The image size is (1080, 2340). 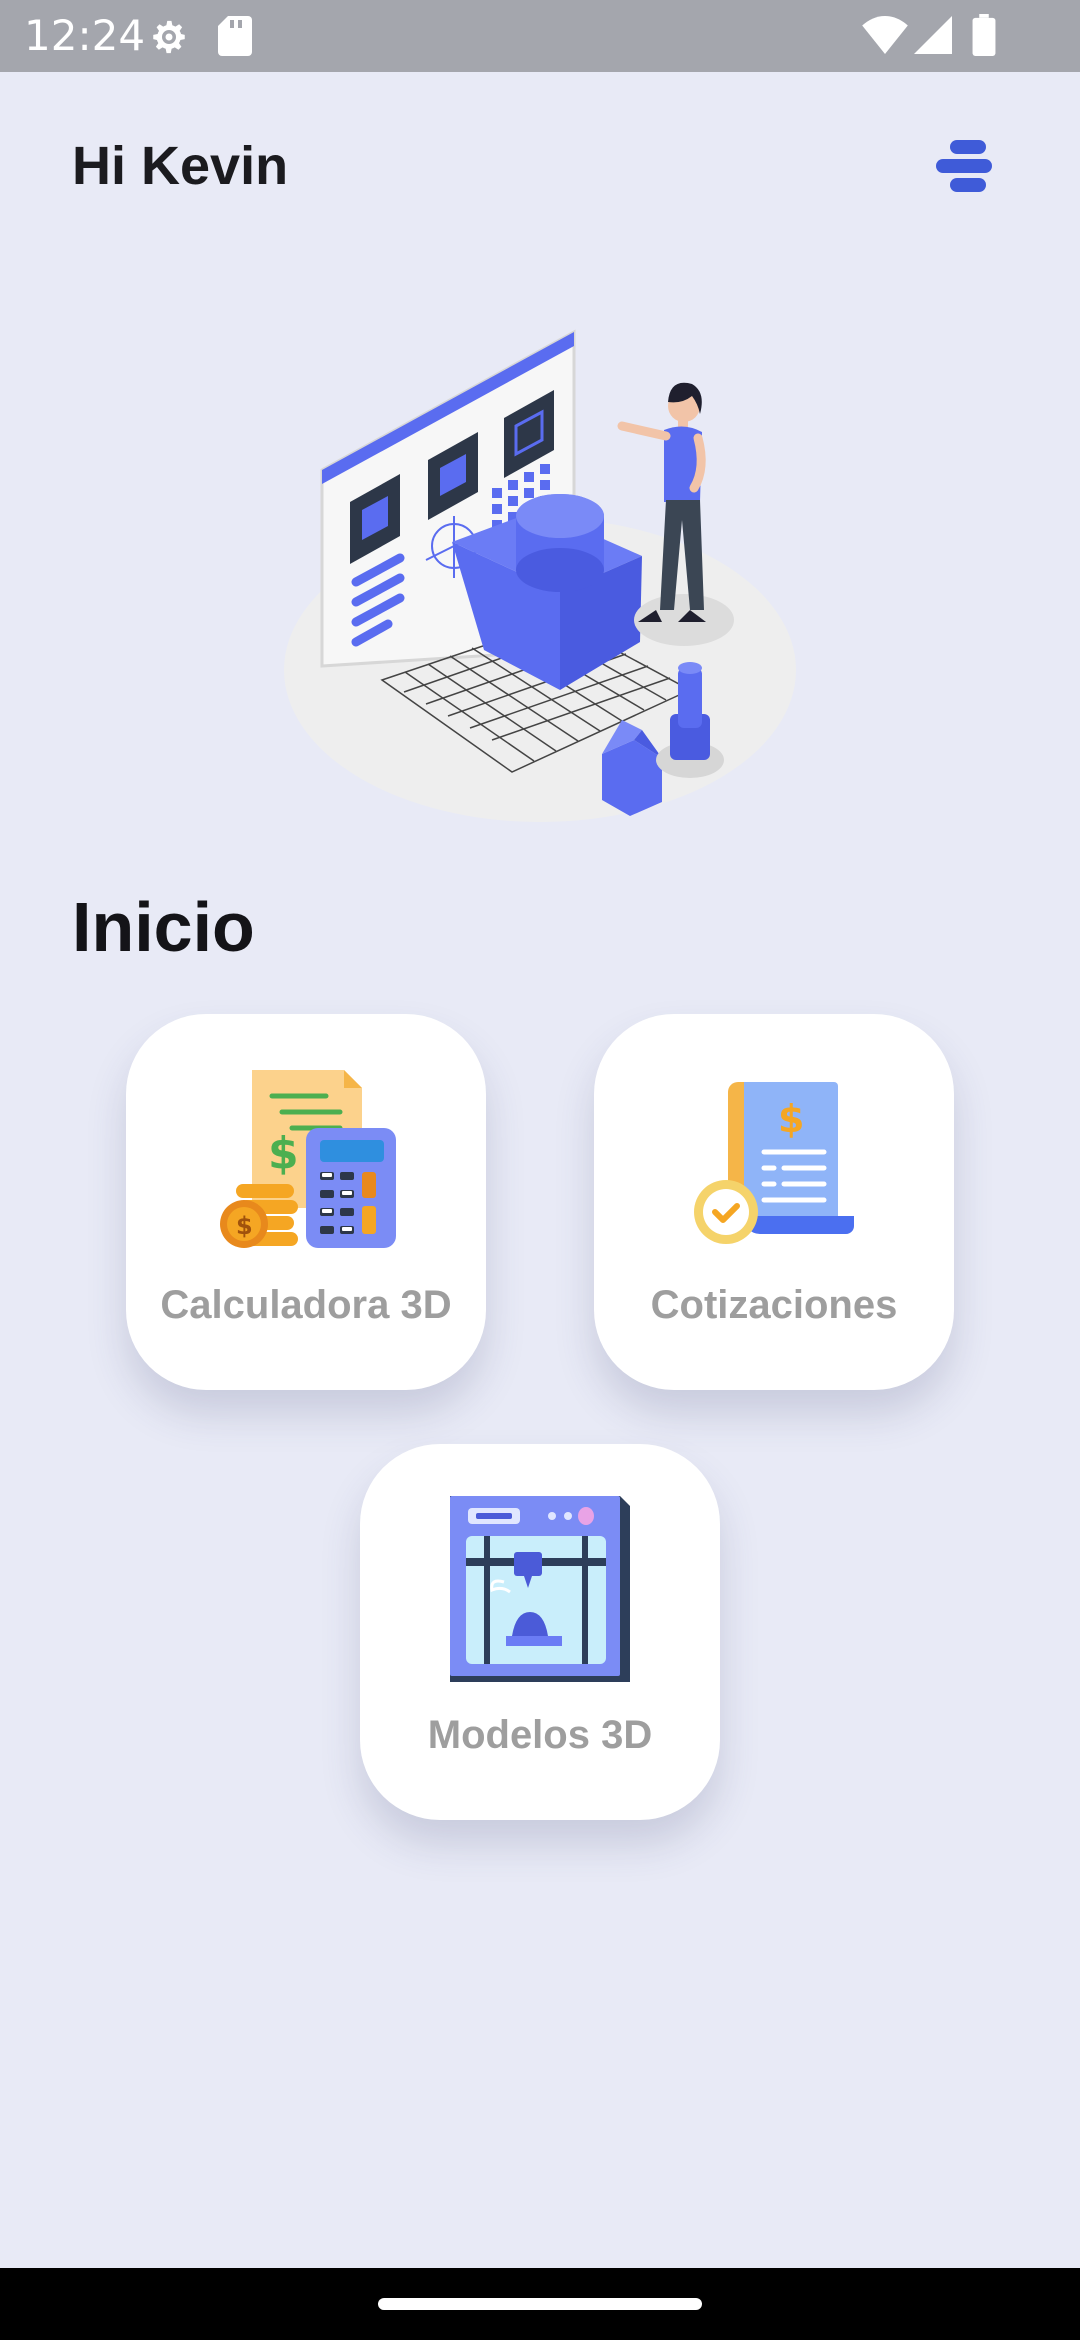 I want to click on cotizaciones-card: $ Cotizaciones, so click(x=774, y=1202).